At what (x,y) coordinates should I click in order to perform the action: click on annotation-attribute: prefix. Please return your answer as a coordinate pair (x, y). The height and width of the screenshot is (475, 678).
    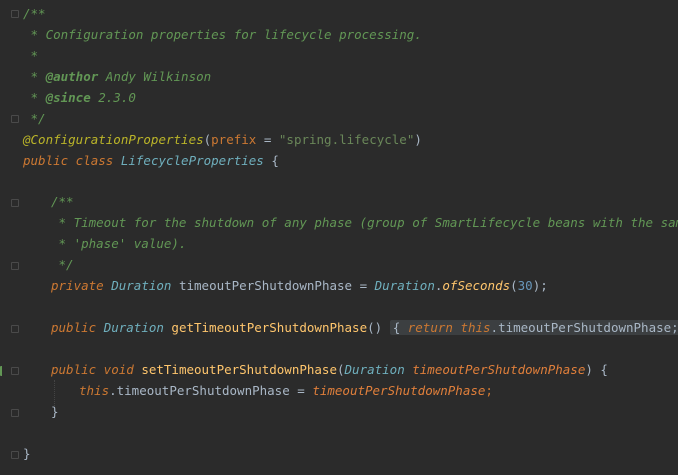
    Looking at the image, I should click on (234, 139).